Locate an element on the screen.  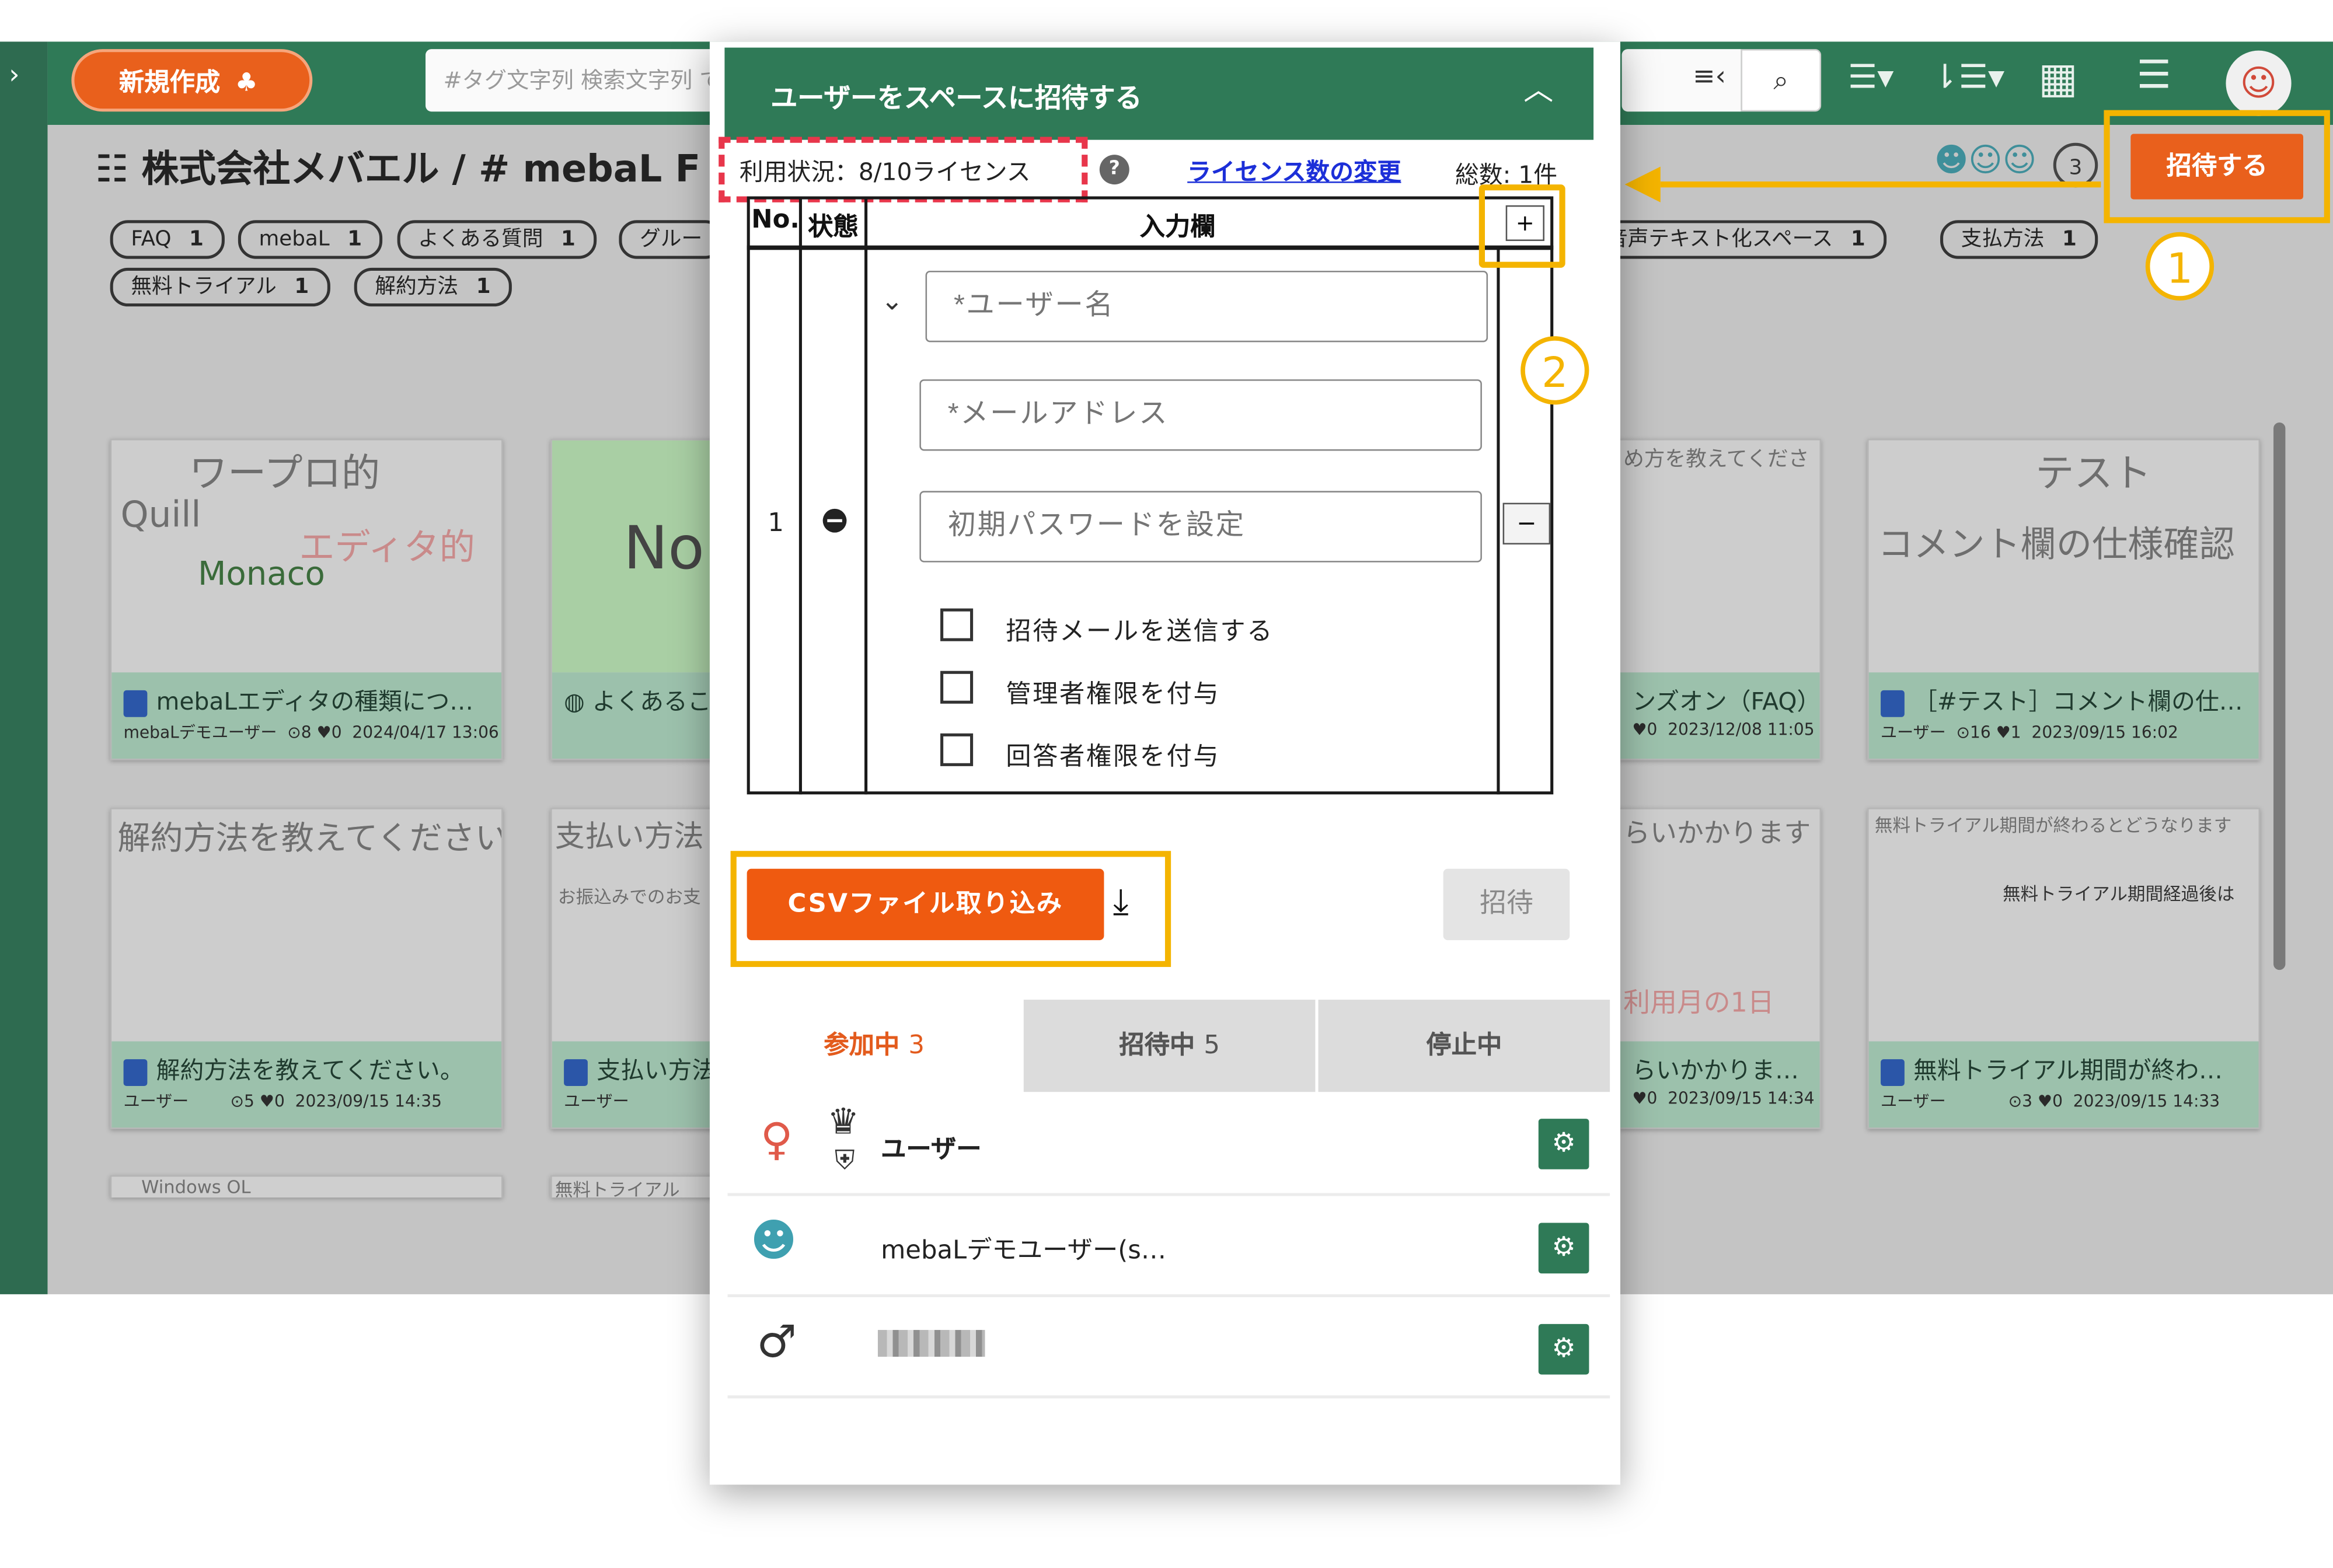
chevron-up-icon: ︿ is located at coordinates (1538, 87).